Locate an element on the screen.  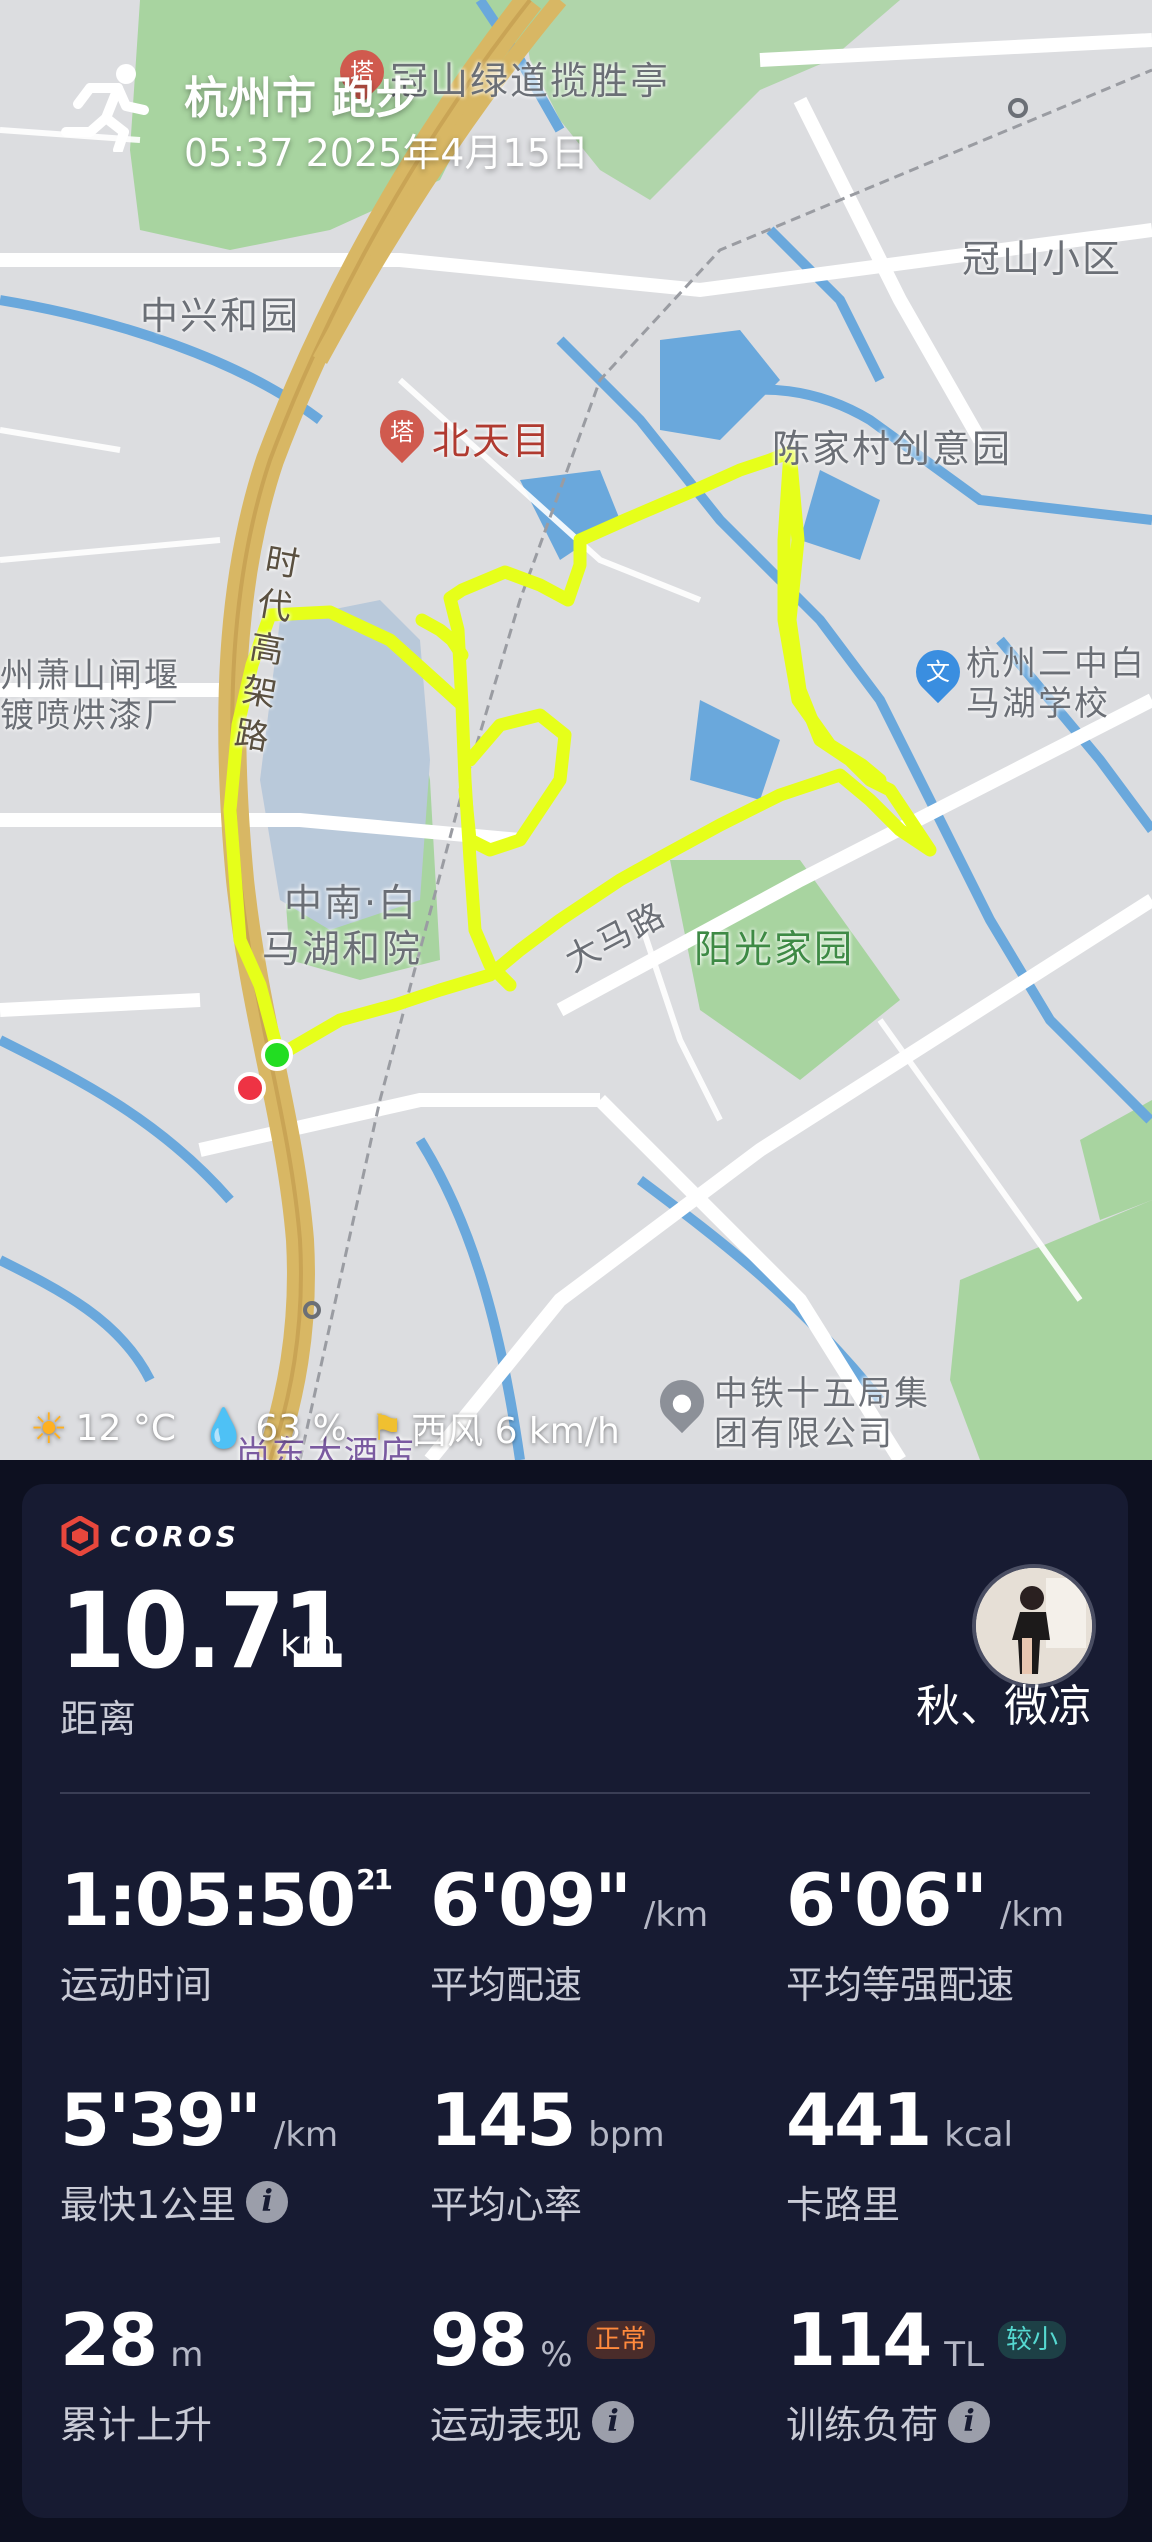
coros-logo: COROS is located at coordinates (150, 1536).